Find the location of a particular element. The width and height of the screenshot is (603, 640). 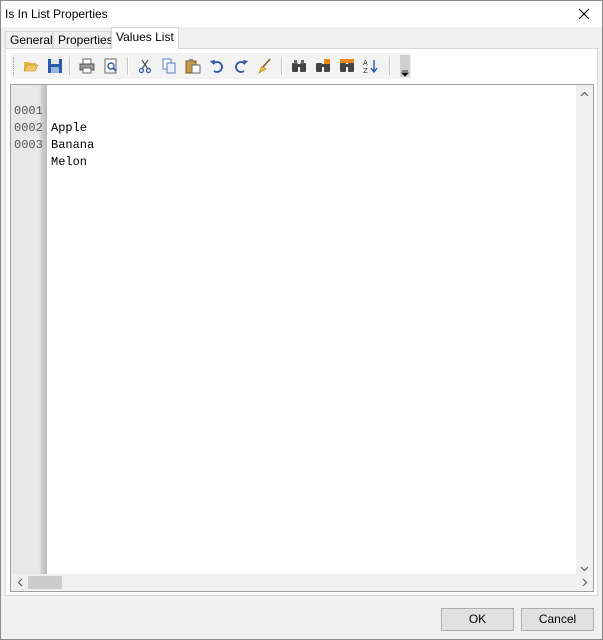

redo-button is located at coordinates (241, 66).